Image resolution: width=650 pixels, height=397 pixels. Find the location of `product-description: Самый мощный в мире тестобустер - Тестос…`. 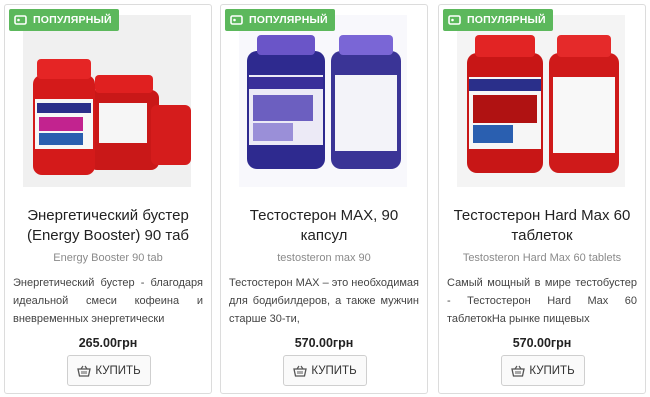

product-description: Самый мощный в мире тестобустер - Тестос… is located at coordinates (542, 301).